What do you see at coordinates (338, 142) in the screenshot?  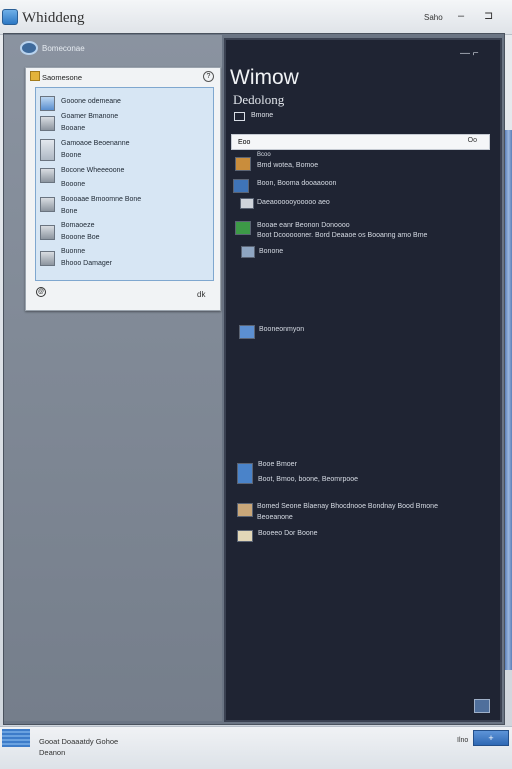 I see `search-input` at bounding box center [338, 142].